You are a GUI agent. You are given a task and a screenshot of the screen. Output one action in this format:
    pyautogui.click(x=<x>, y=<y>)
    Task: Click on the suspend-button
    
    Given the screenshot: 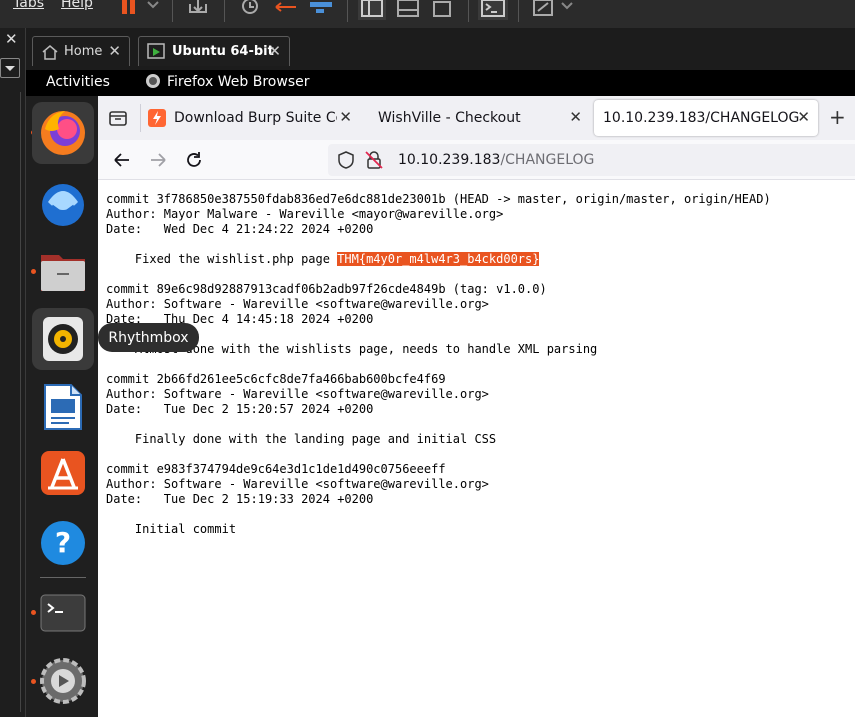 What is the action you would take?
    pyautogui.click(x=139, y=10)
    